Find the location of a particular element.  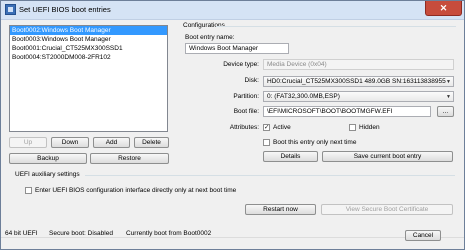

aux-settings-heading: UEFI auxiliary settings is located at coordinates (47, 174).